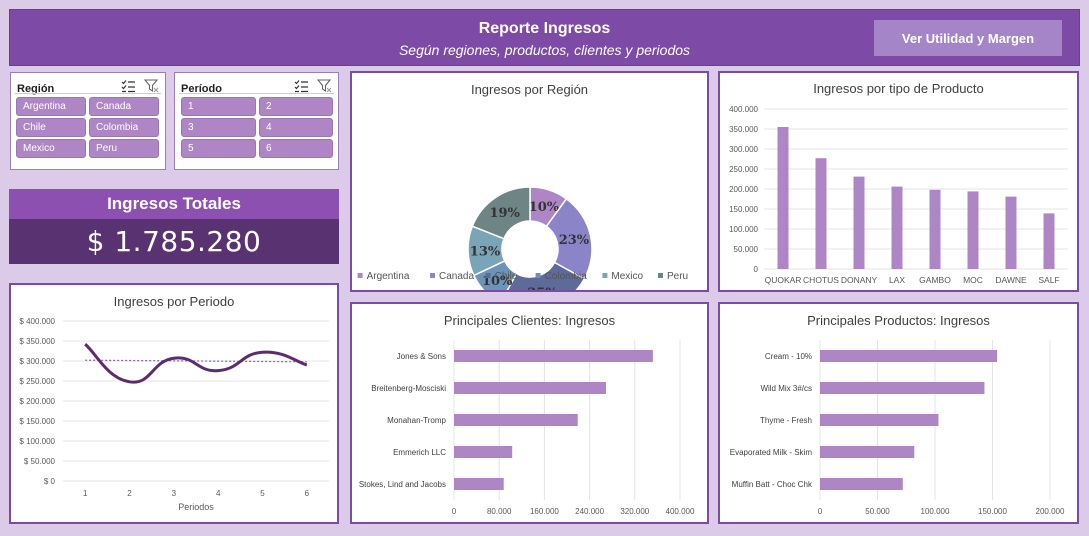 This screenshot has height=536, width=1089. I want to click on x-tick-label: 160.000, so click(544, 511).